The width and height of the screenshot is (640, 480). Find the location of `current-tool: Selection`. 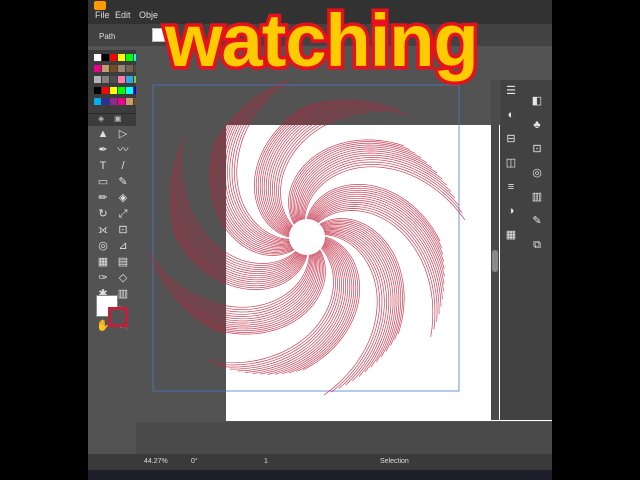

current-tool: Selection is located at coordinates (394, 461).